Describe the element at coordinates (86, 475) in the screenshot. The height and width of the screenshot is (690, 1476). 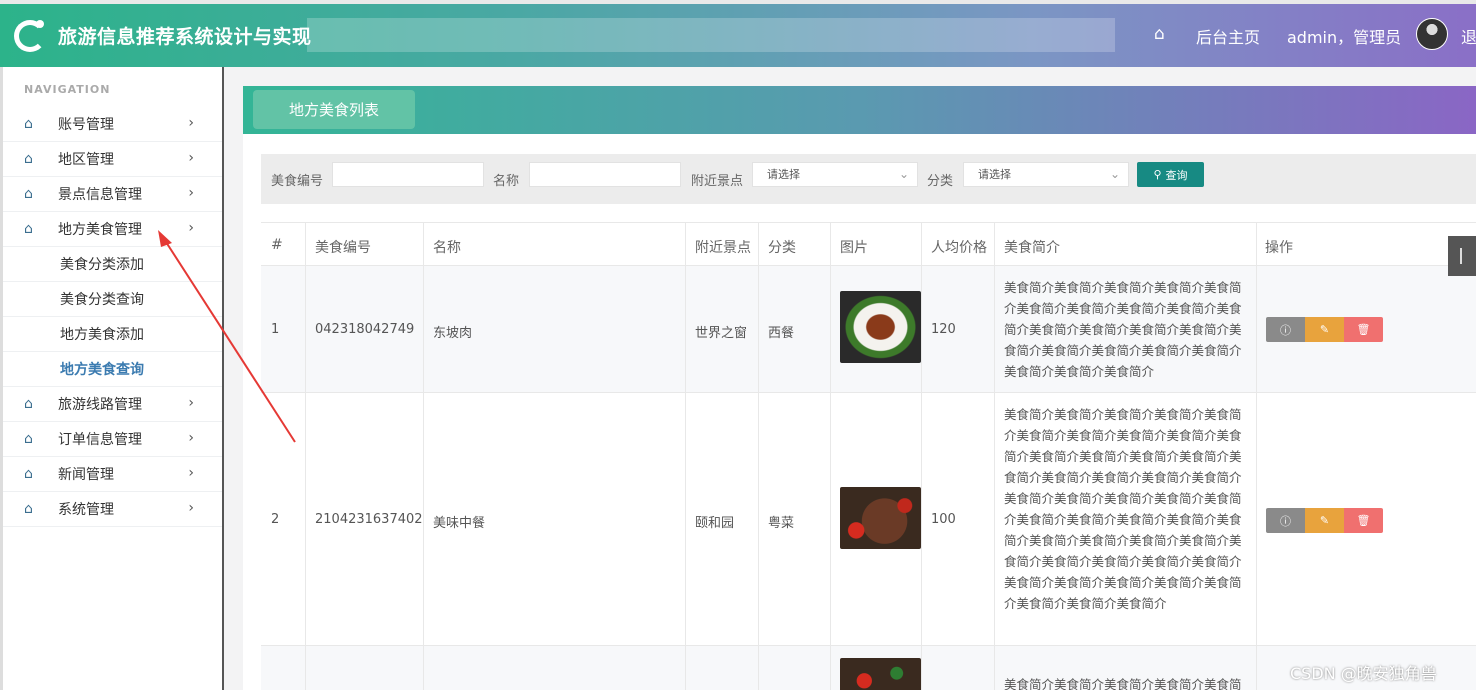
I see `sidebar-item-label: 新闻管理` at that location.